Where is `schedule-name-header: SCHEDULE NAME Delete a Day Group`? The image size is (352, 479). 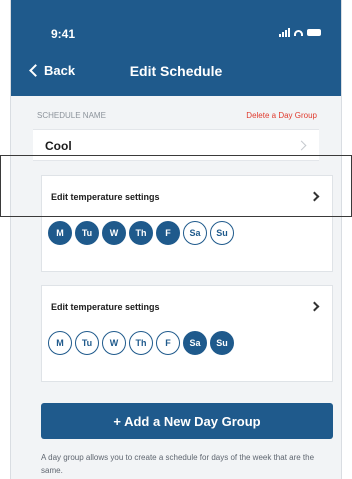
schedule-name-header: SCHEDULE NAME Delete a Day Group is located at coordinates (177, 115).